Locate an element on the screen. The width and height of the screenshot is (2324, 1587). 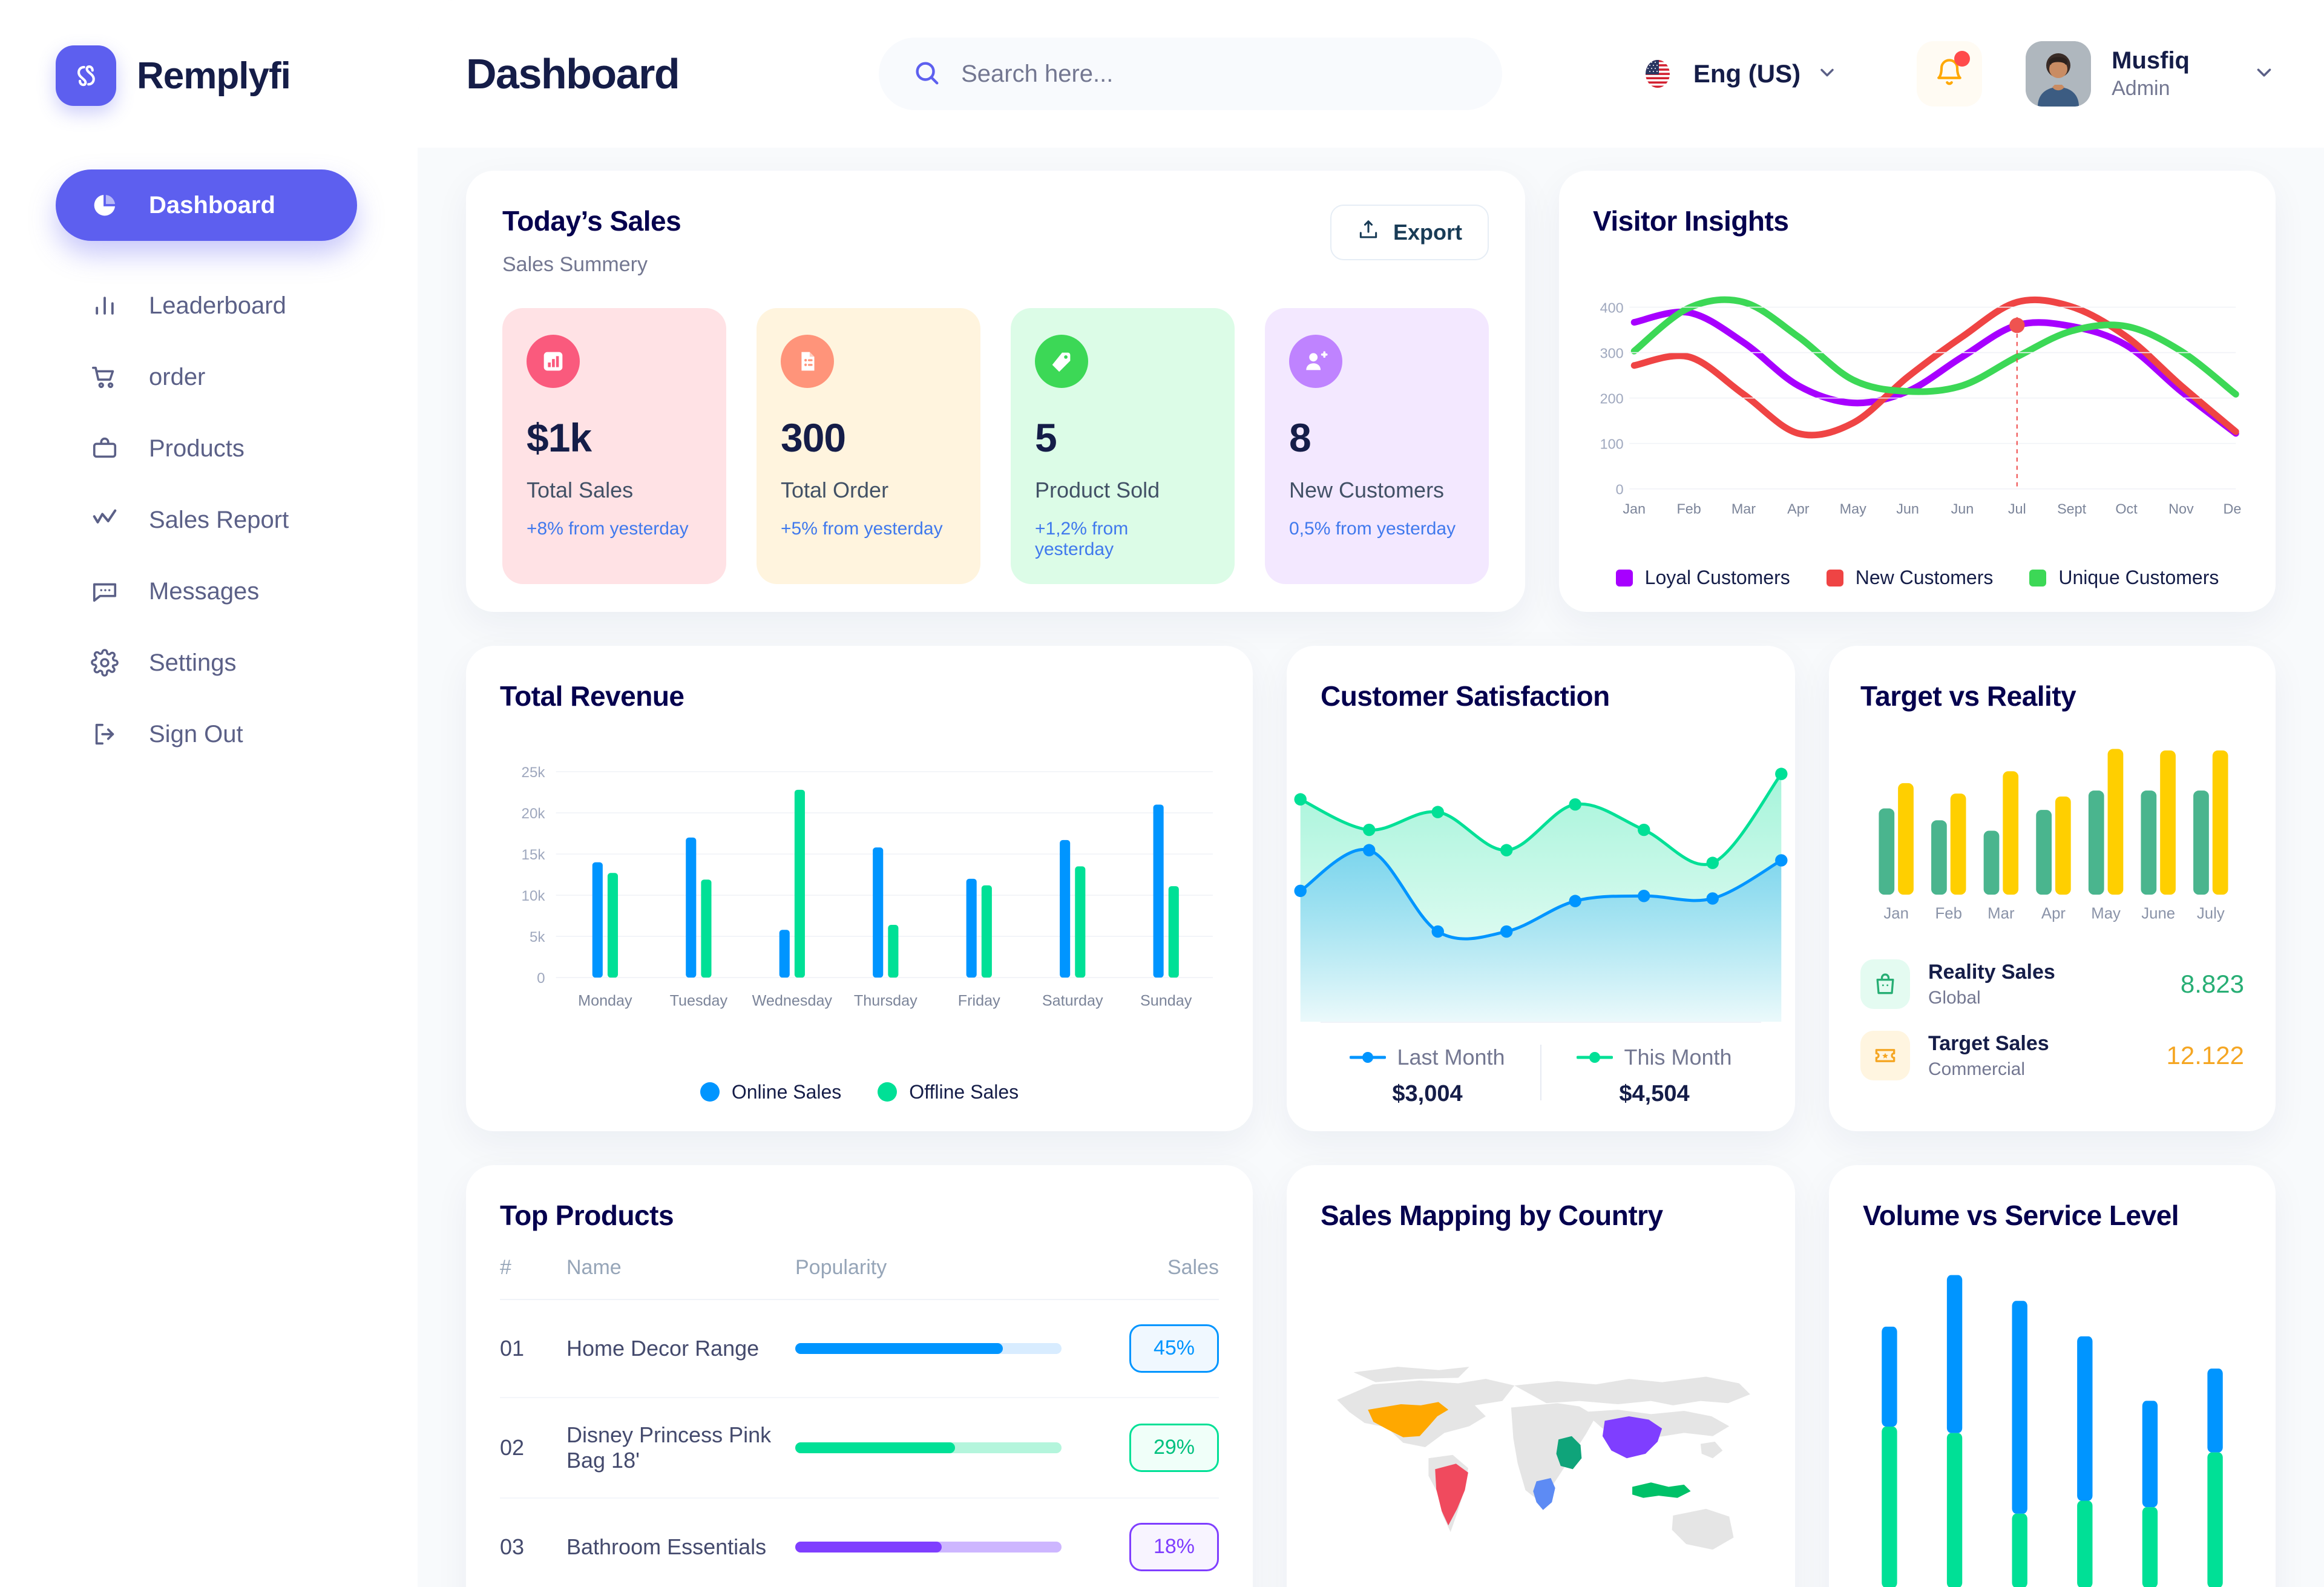
legend-item-reality-sales: Reality Sales Global 8.823 is located at coordinates (2052, 984).